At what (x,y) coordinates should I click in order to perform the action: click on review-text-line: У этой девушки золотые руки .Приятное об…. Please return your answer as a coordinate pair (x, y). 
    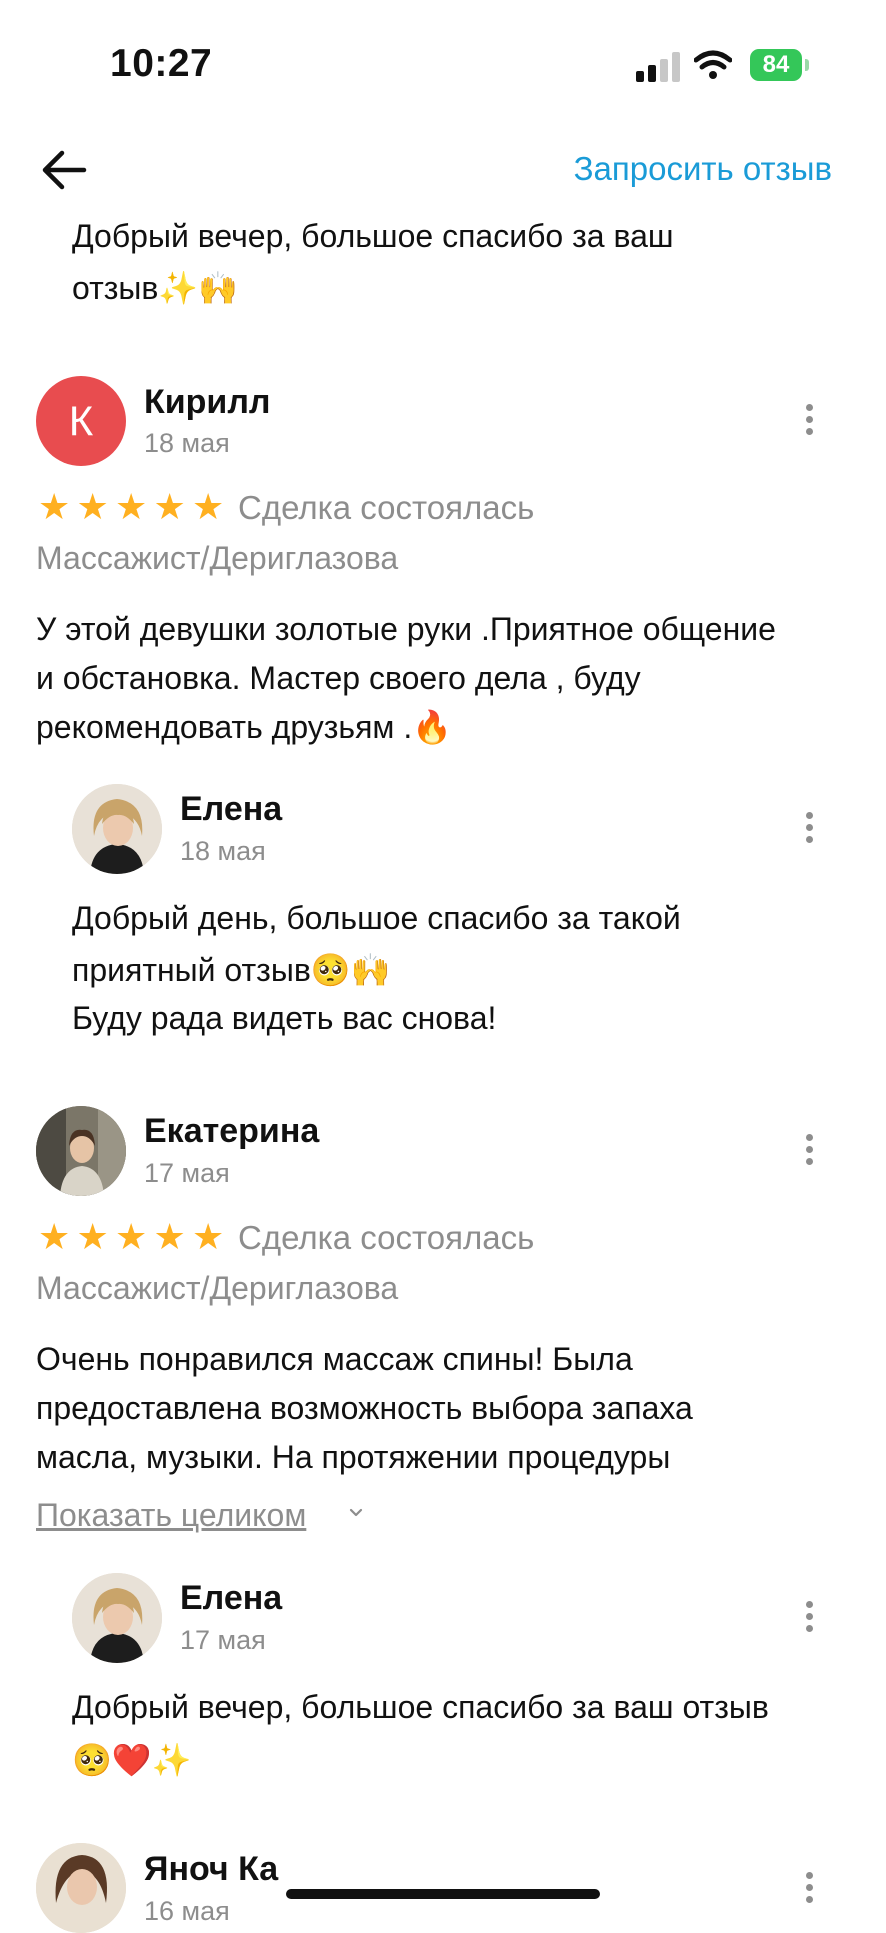
    Looking at the image, I should click on (406, 629).